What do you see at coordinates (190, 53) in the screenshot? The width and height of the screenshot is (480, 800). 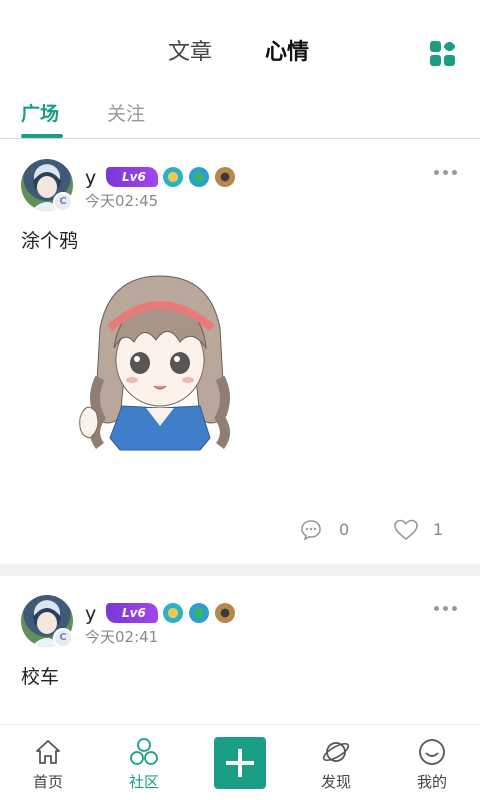 I see `tab-articles: 文章` at bounding box center [190, 53].